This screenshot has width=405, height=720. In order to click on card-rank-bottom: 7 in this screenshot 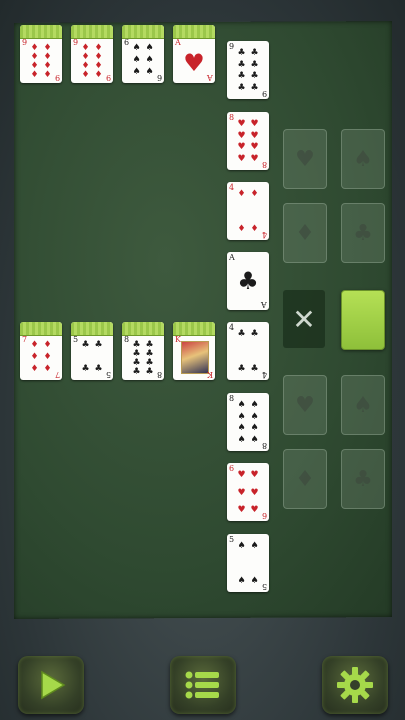, I will do `click(57, 374)`.